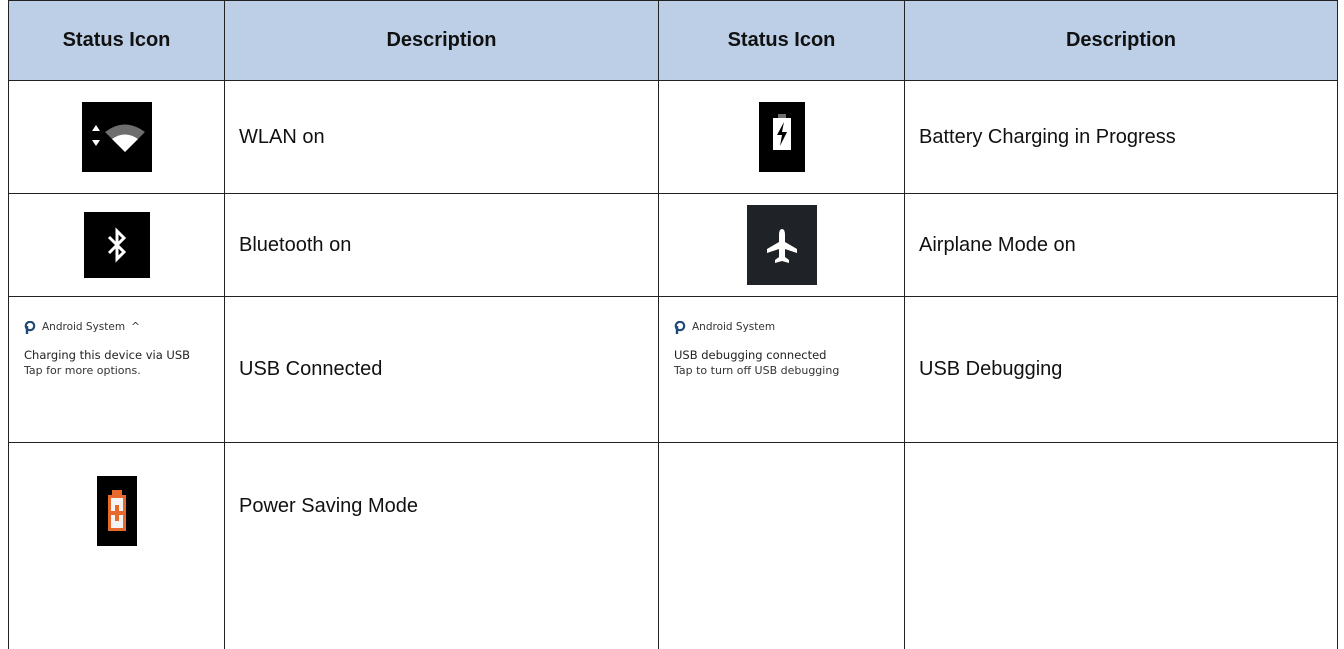  What do you see at coordinates (788, 355) in the screenshot?
I see `notification-title: USB debugging connected` at bounding box center [788, 355].